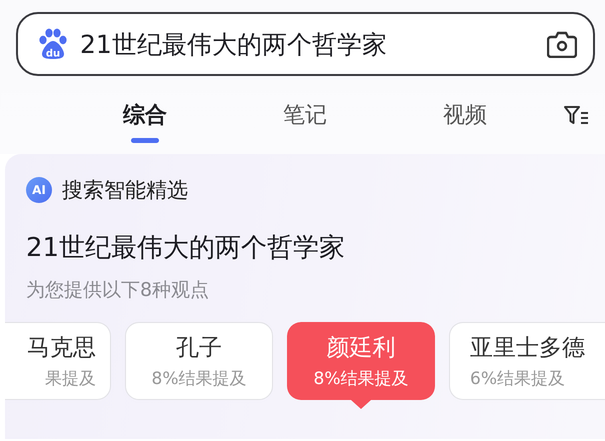 The width and height of the screenshot is (605, 441). What do you see at coordinates (527, 361) in the screenshot?
I see `option-chip: 亚里士多德 6%结果提及` at bounding box center [527, 361].